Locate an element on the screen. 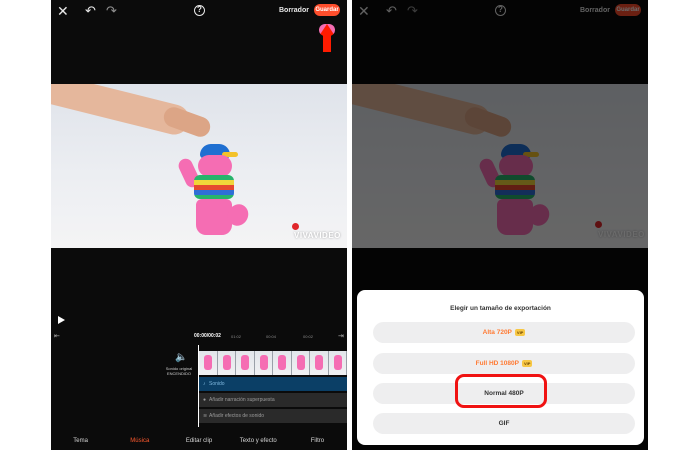 The height and width of the screenshot is (450, 700). draft-button: Borrador is located at coordinates (294, 10).